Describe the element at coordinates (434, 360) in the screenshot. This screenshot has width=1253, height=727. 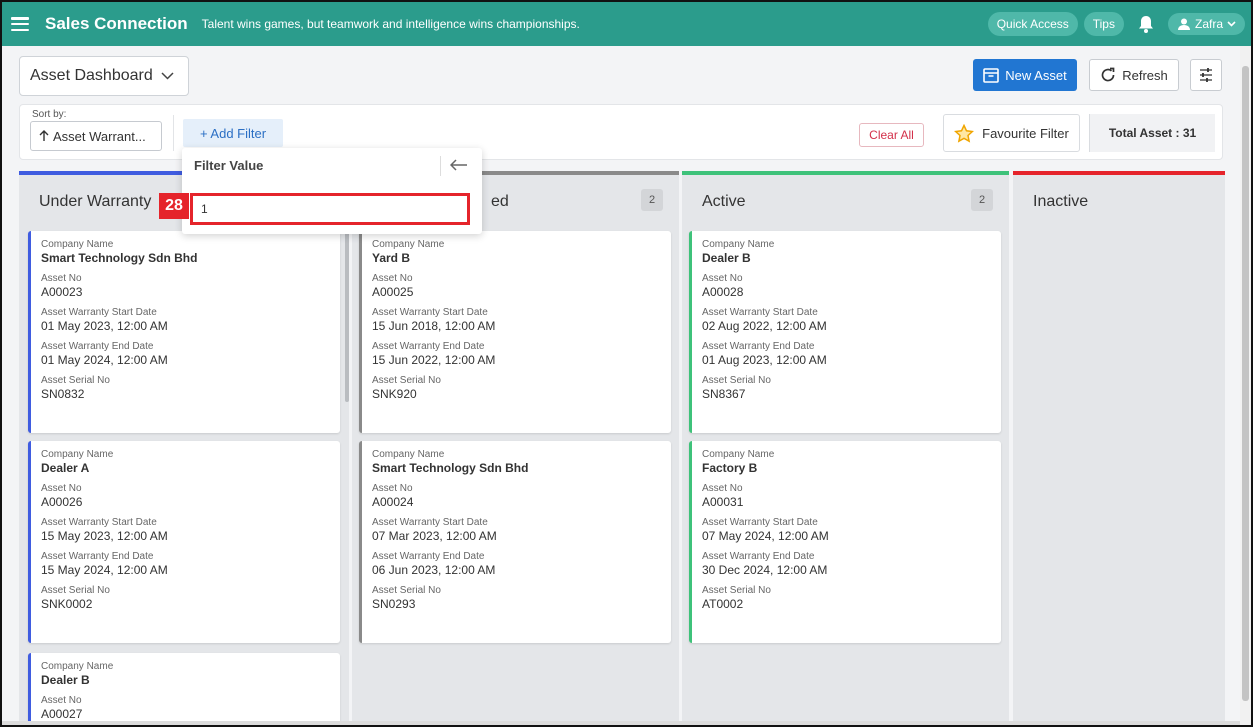
I see `field-value-end: 15 Jun 2022, 12:00 AM` at that location.